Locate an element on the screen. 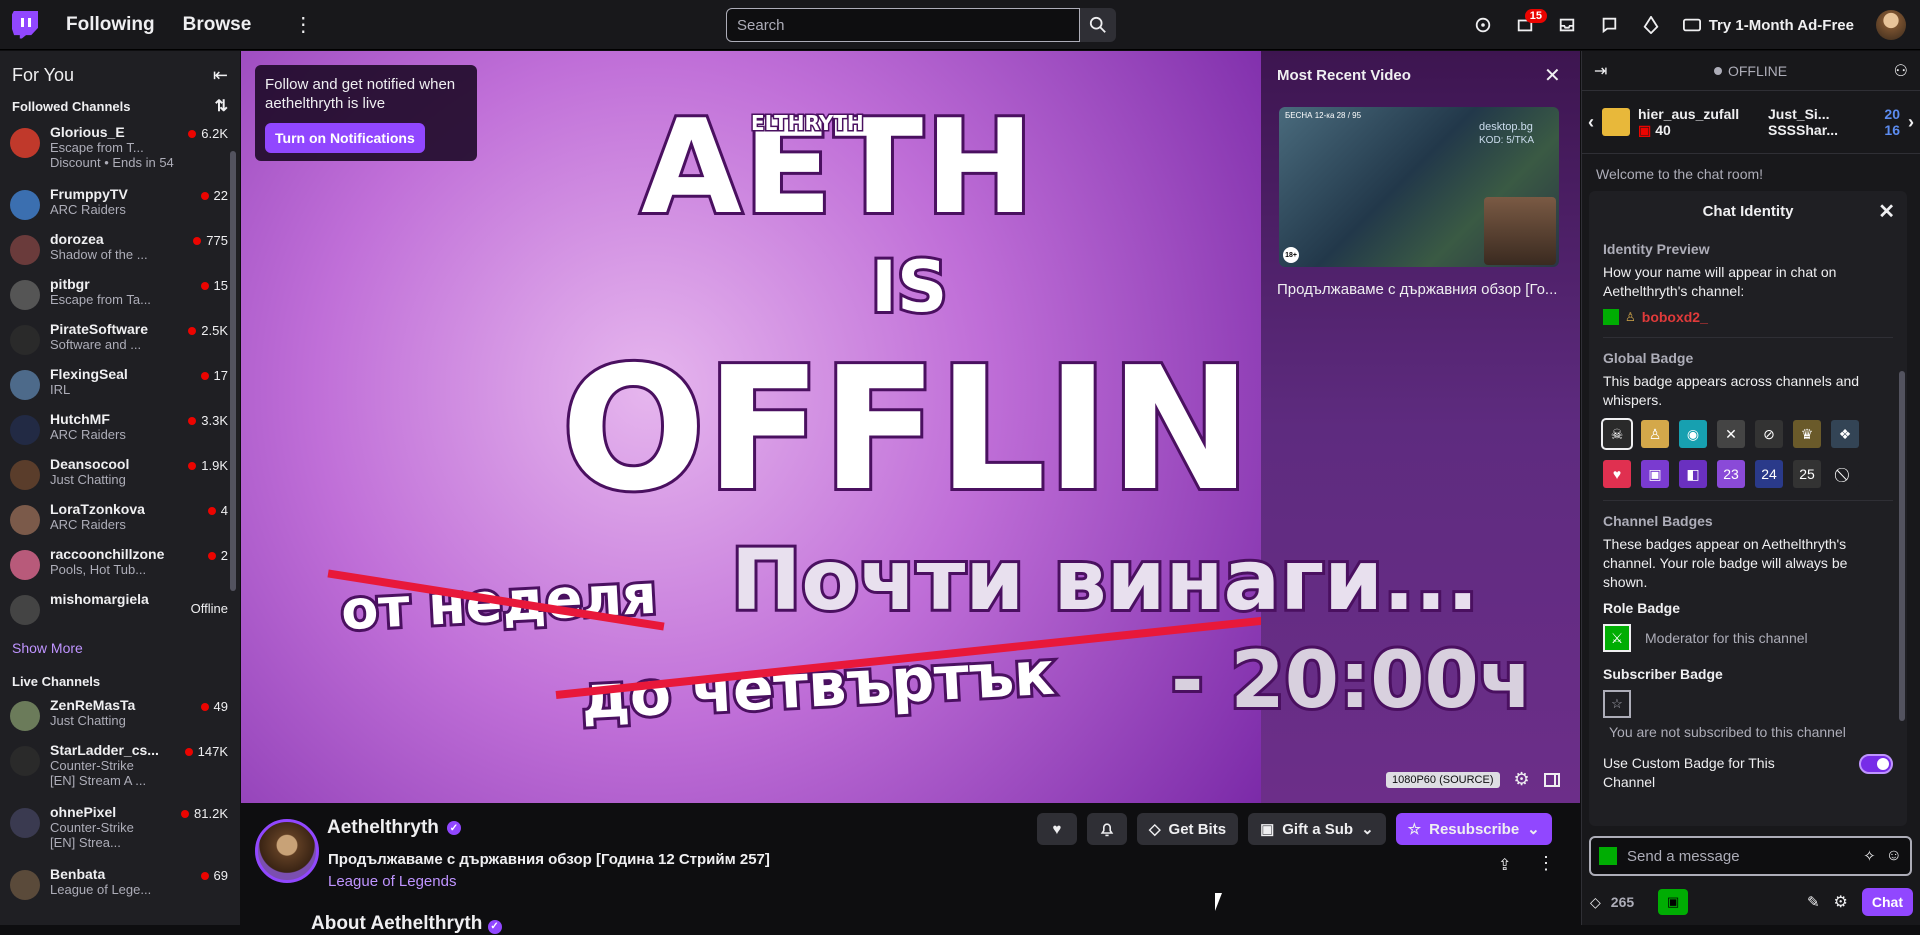  nav-following: Following is located at coordinates (110, 25).